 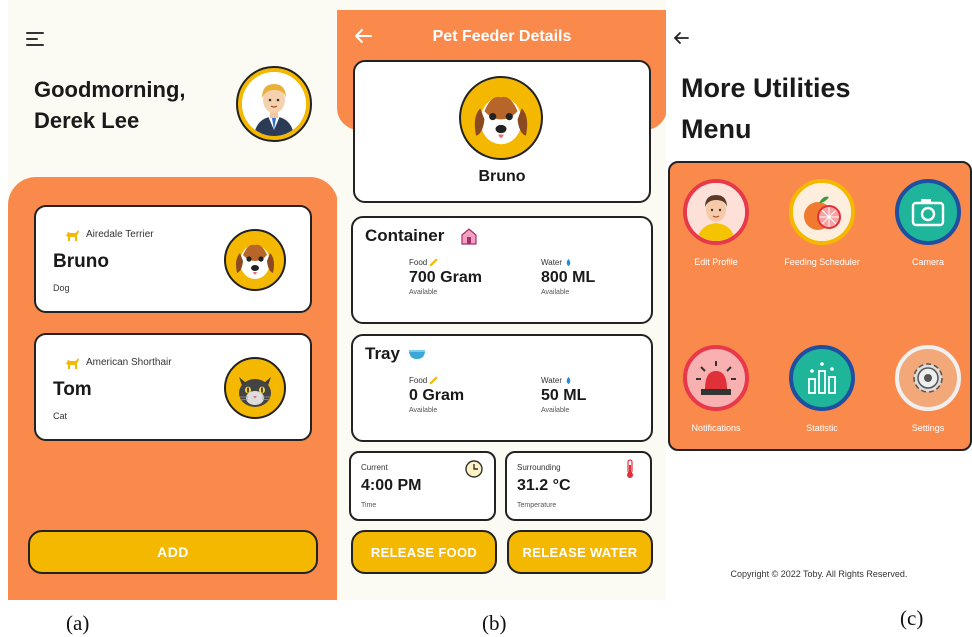 What do you see at coordinates (469, 236) in the screenshot?
I see `house-icon` at bounding box center [469, 236].